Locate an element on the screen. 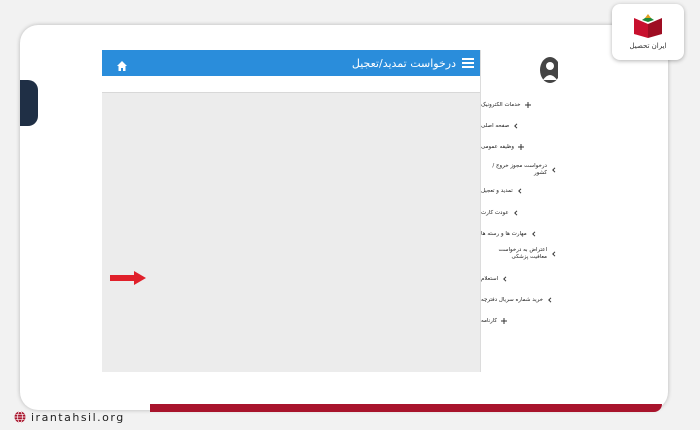 This screenshot has height=430, width=700. globe-icon is located at coordinates (20, 417).